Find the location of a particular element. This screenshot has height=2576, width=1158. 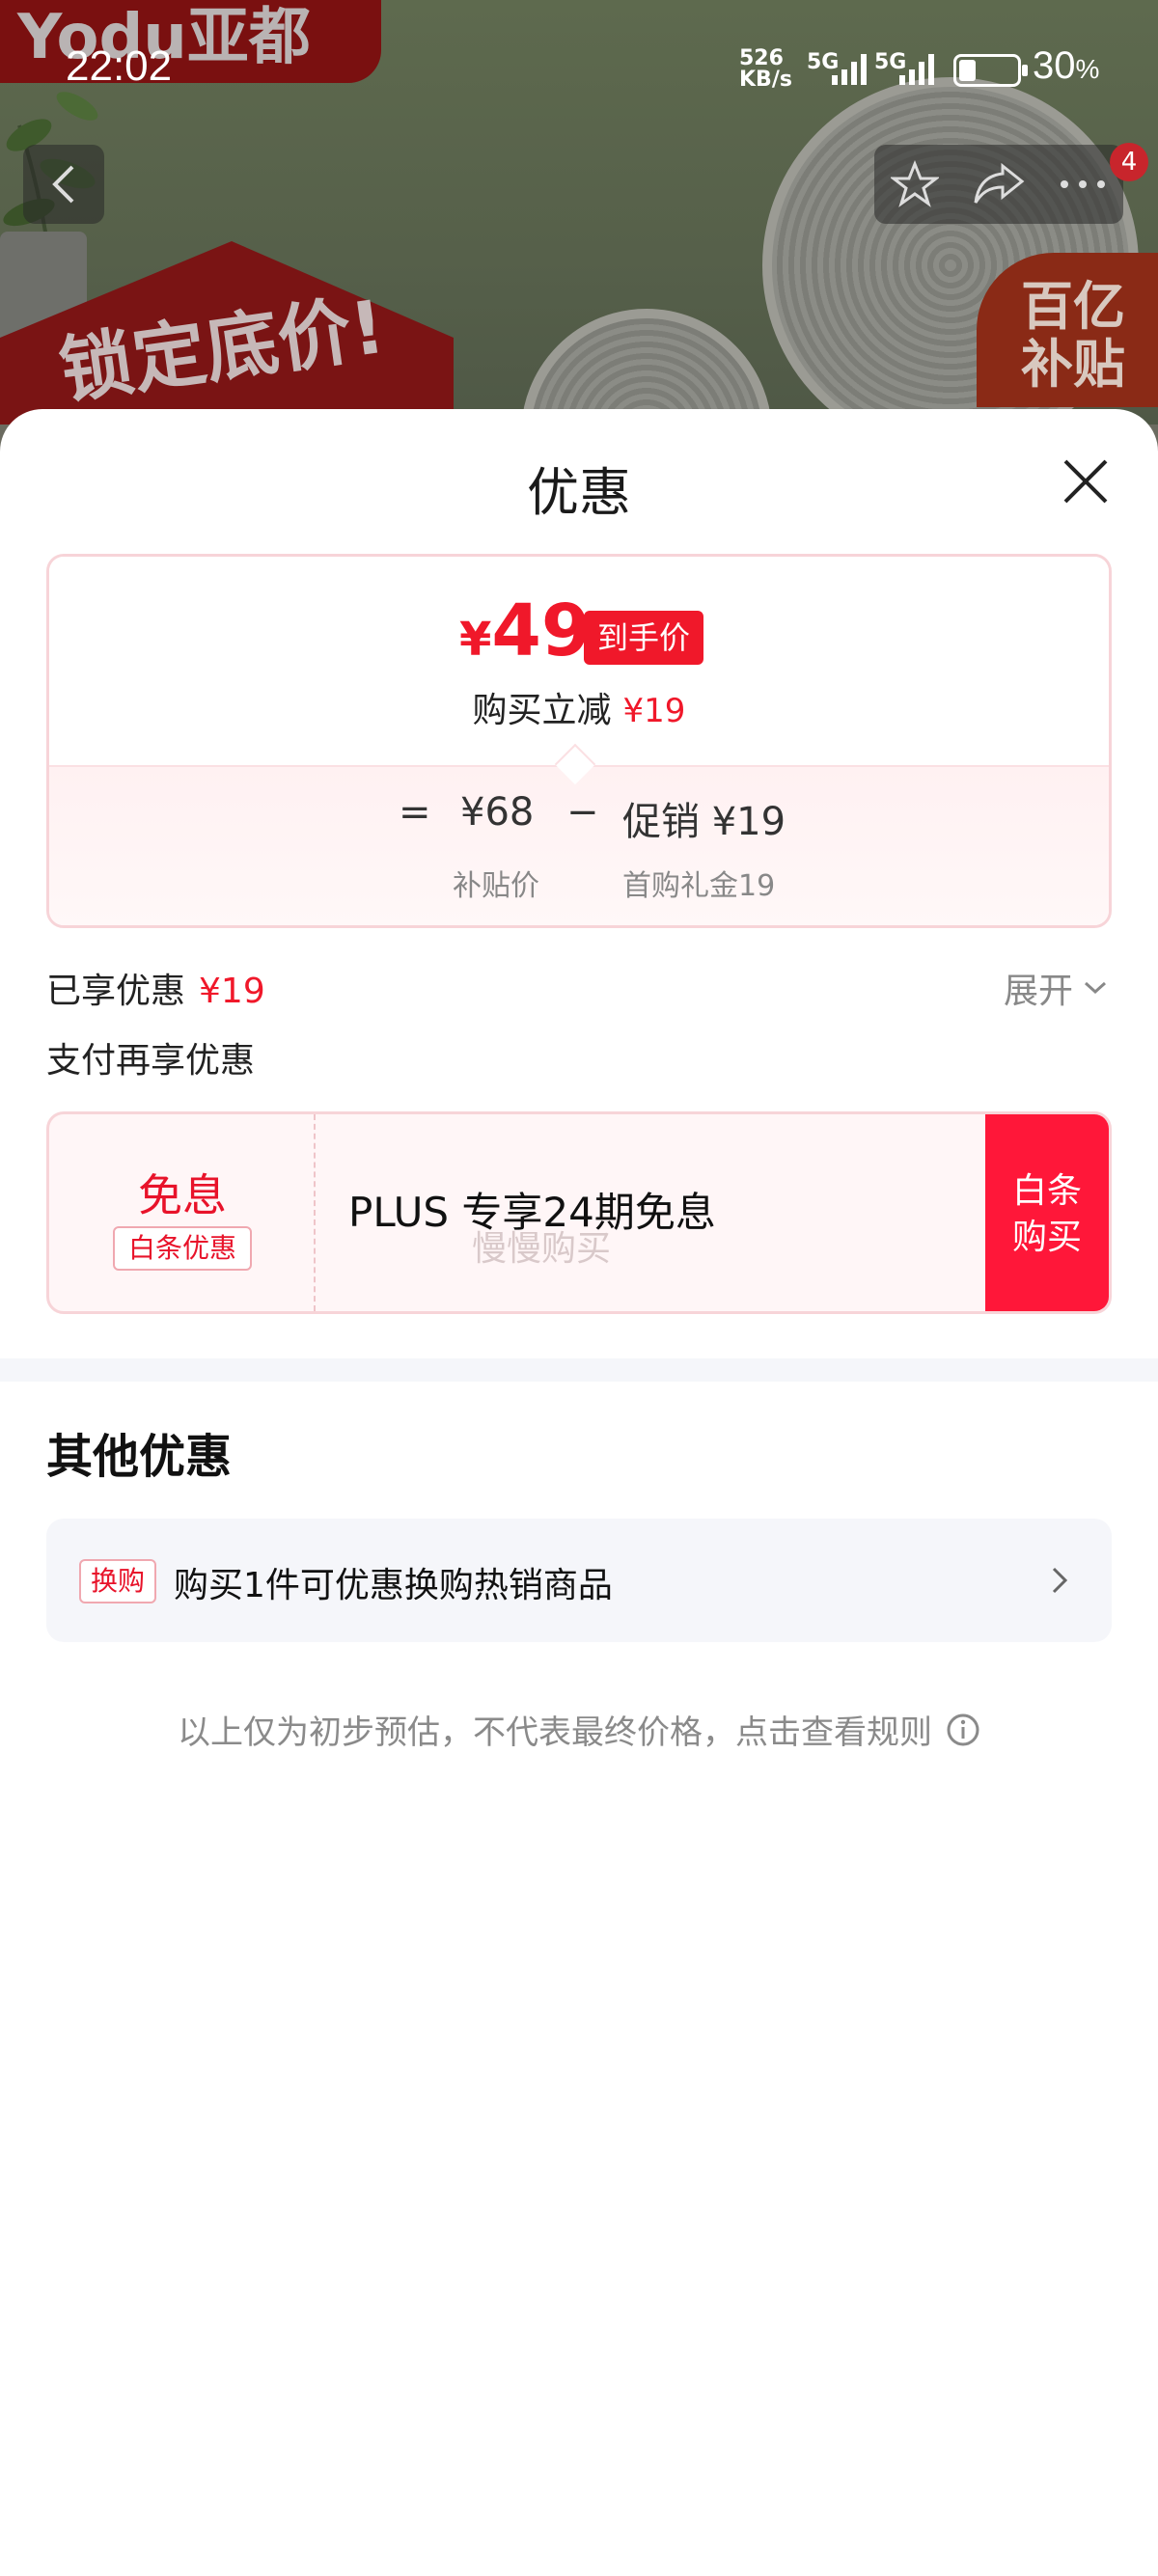

subsidy-badge-line1: 百亿 is located at coordinates (1073, 306).